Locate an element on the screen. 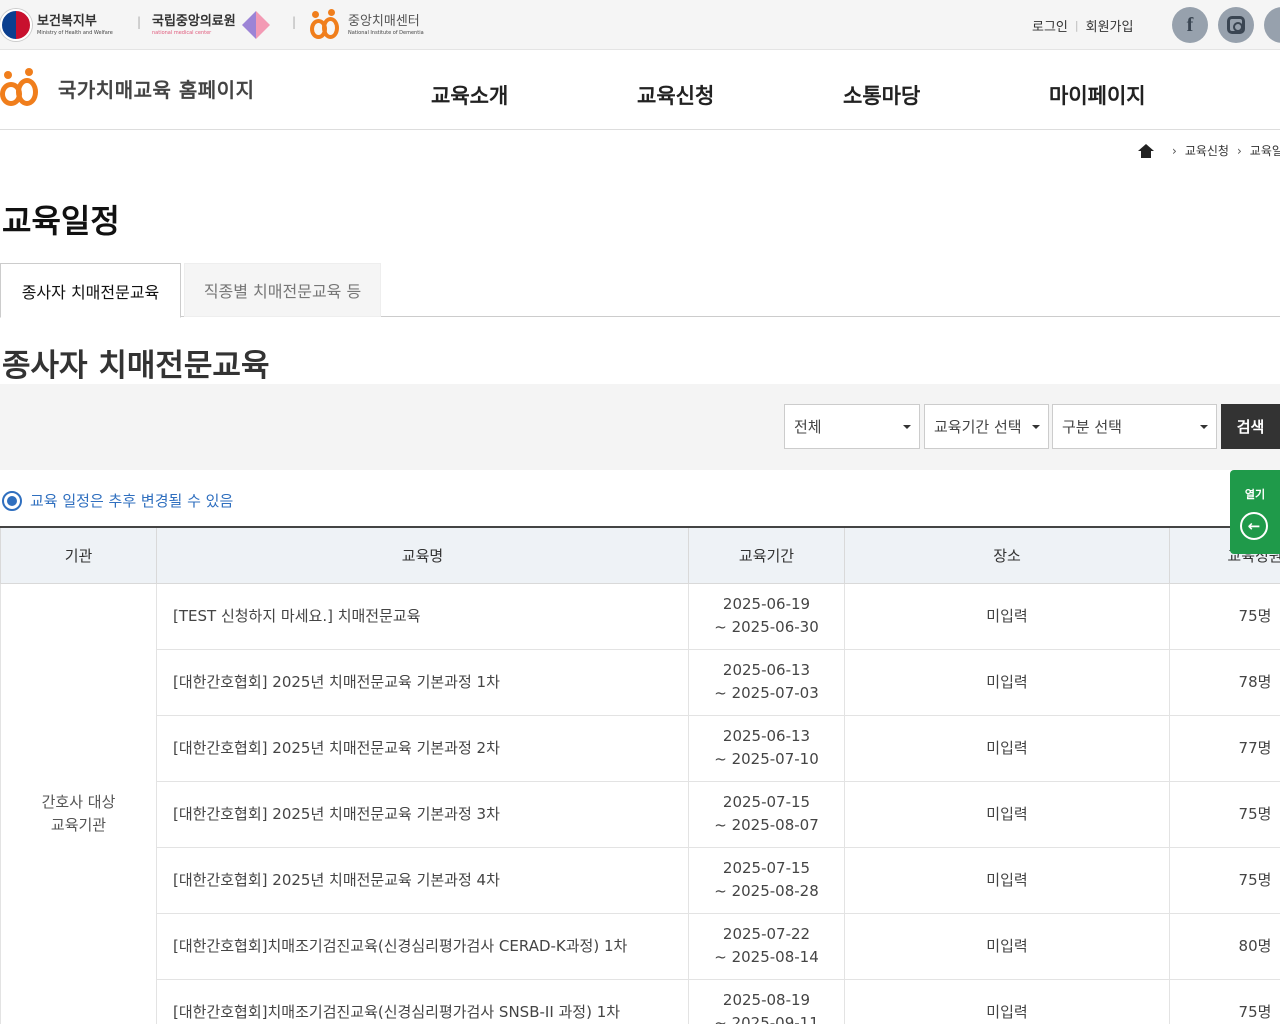 The height and width of the screenshot is (1024, 1280). period-start: 2025-08-19 is located at coordinates (766, 1000).